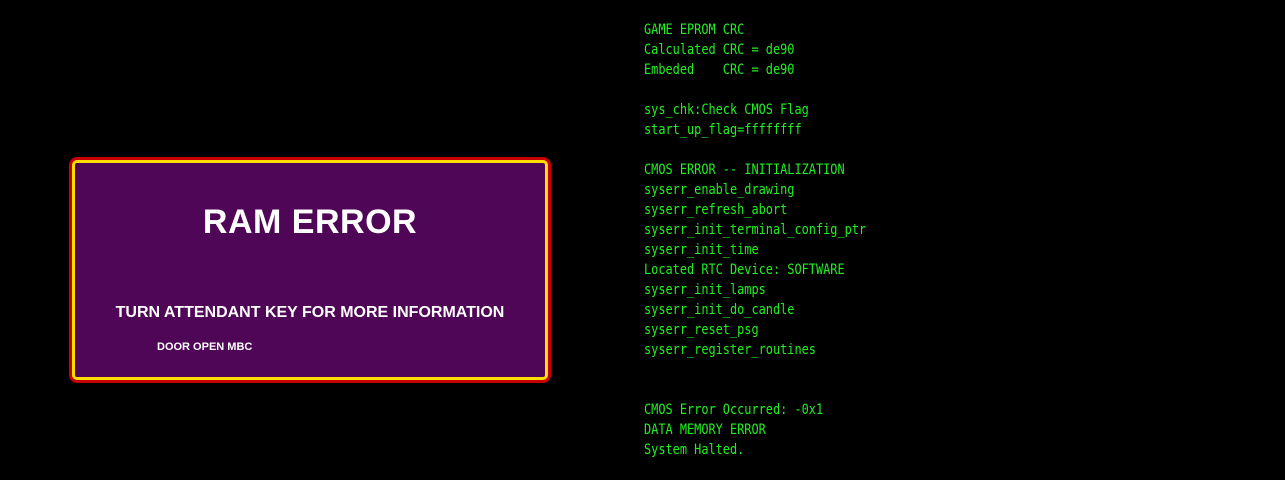 This screenshot has width=1285, height=480. Describe the element at coordinates (701, 330) in the screenshot. I see `console-line: syserr_reset_psg` at that location.